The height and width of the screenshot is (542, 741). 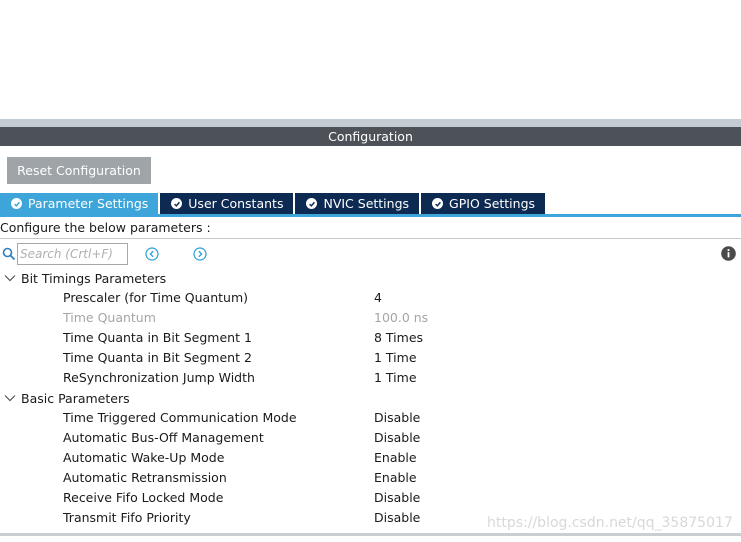 What do you see at coordinates (395, 378) in the screenshot?
I see `param-value-resync-jump-width: 1 Time` at bounding box center [395, 378].